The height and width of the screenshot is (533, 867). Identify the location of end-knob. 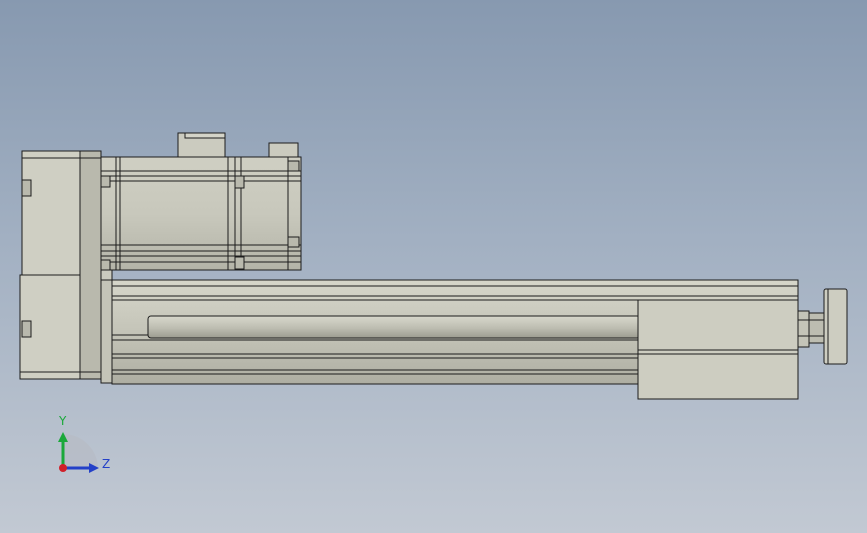
(835, 326).